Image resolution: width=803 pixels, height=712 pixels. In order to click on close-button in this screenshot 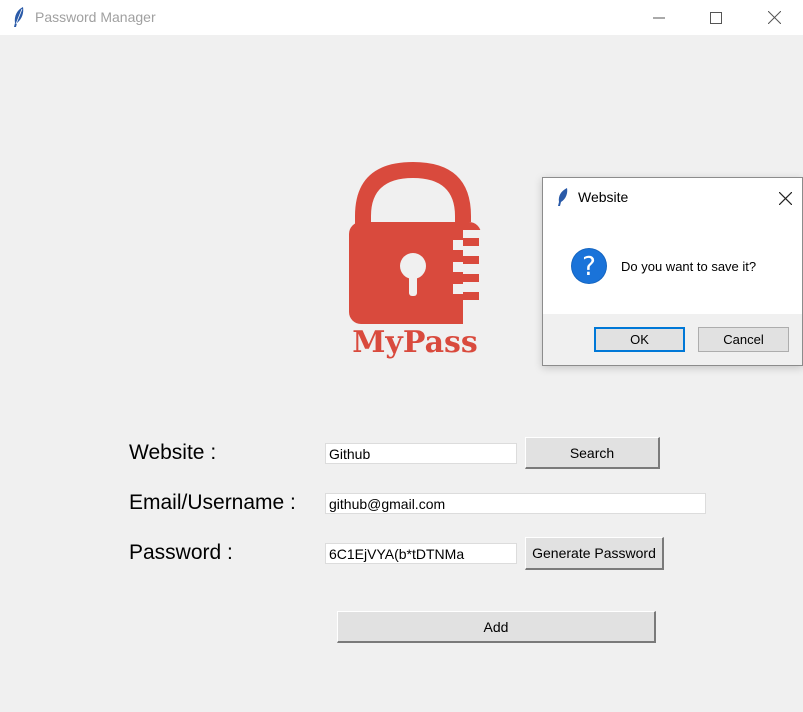, I will do `click(774, 17)`.